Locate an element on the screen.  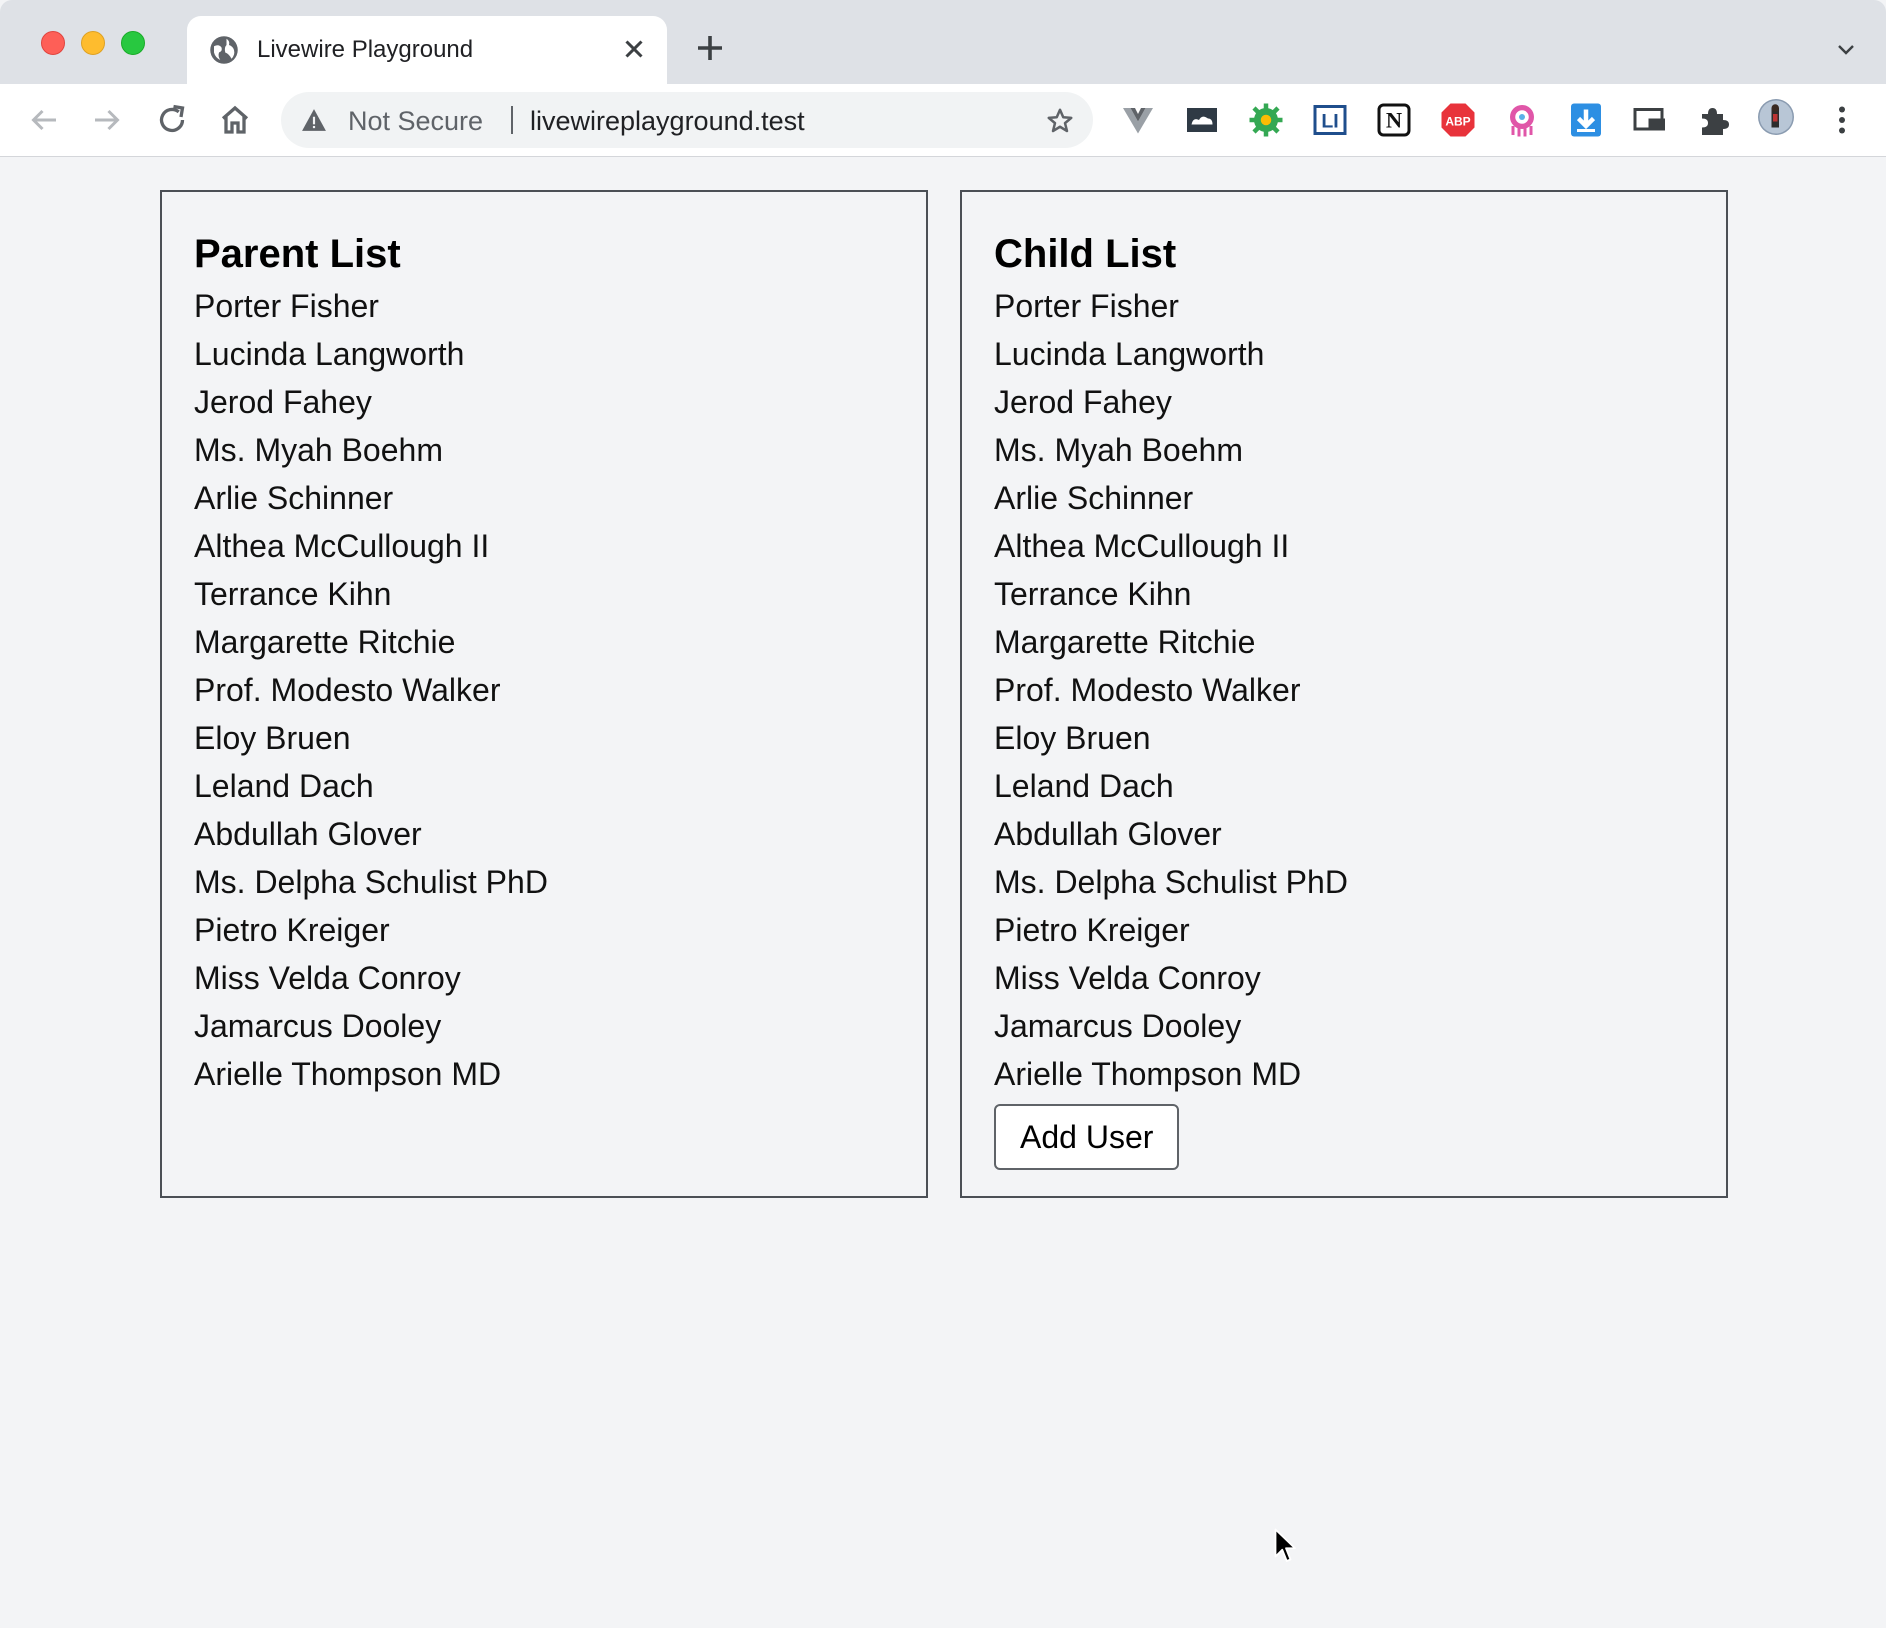
home-icon is located at coordinates (235, 120).